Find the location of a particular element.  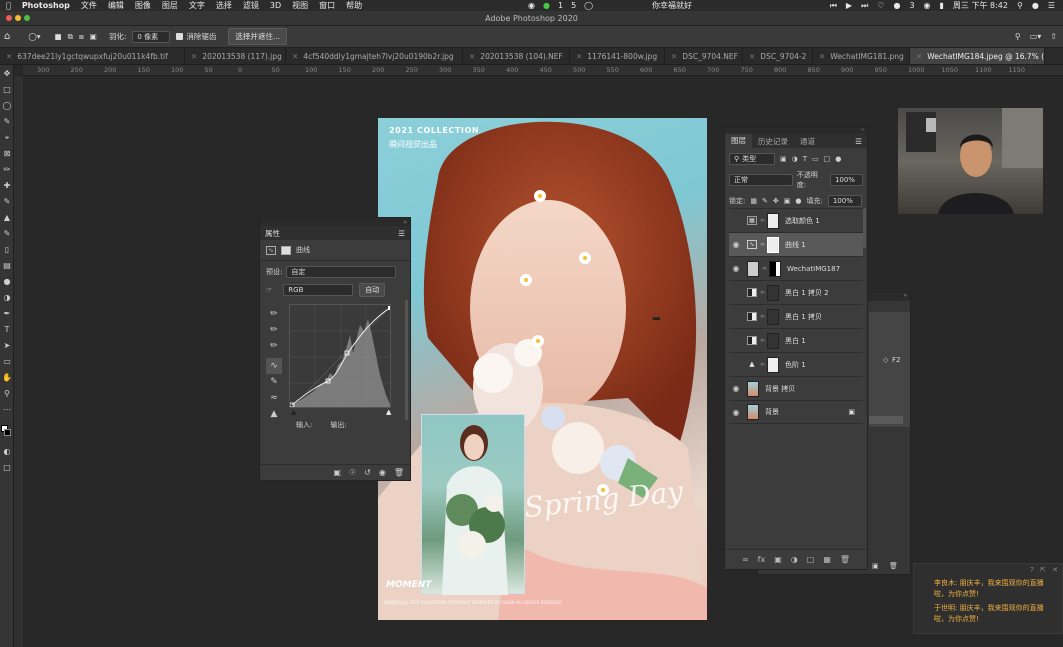

collapse-icon: » is located at coordinates (796, 130).